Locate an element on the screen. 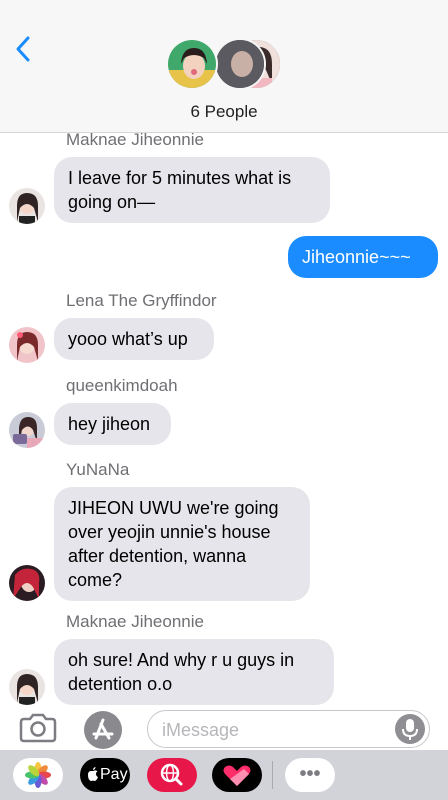 The width and height of the screenshot is (448, 800). conversation-title: 6 People is located at coordinates (224, 112).